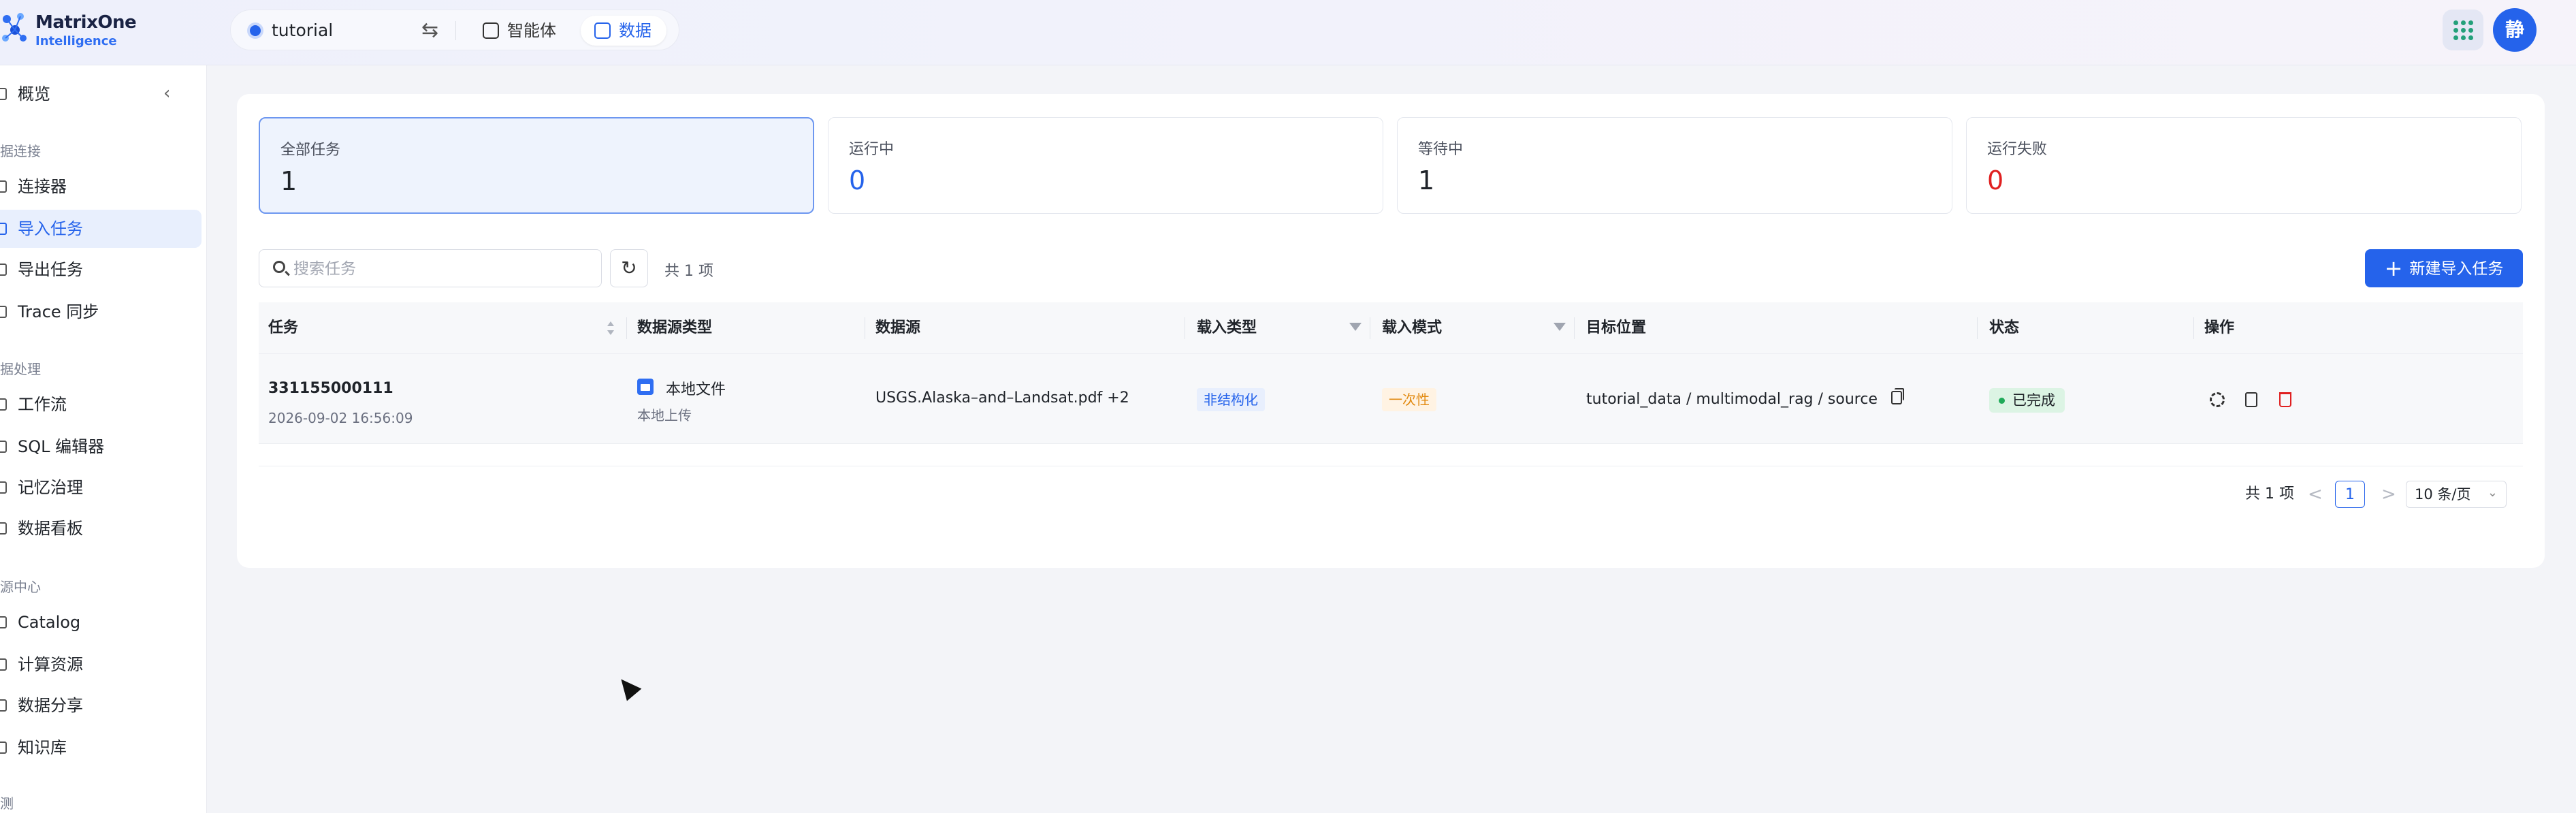 The width and height of the screenshot is (2576, 813). What do you see at coordinates (50, 705) in the screenshot?
I see `sidebar-item-label: 数据分享` at bounding box center [50, 705].